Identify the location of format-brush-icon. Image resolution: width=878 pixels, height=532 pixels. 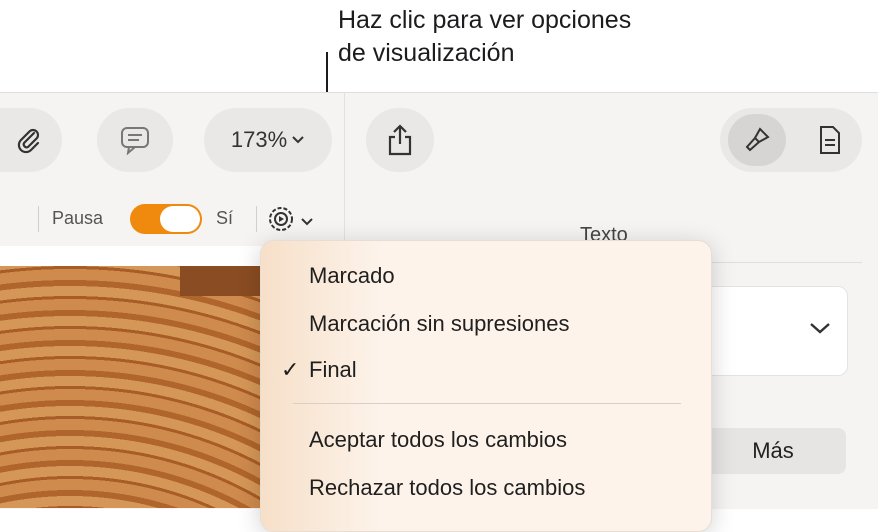
(757, 140).